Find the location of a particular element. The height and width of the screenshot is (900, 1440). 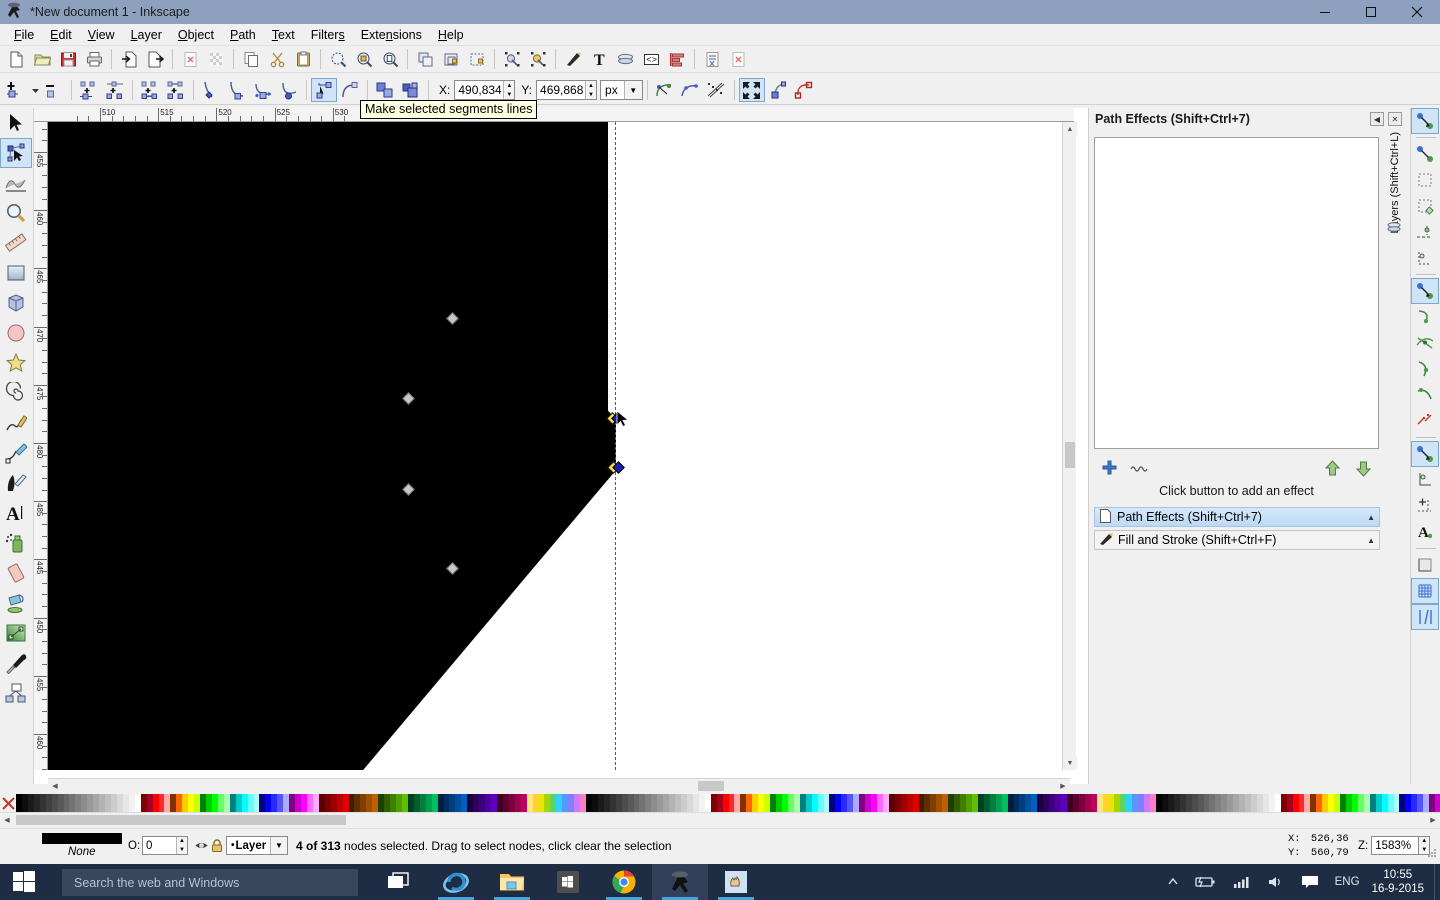

join-segment-icon is located at coordinates (150, 90).